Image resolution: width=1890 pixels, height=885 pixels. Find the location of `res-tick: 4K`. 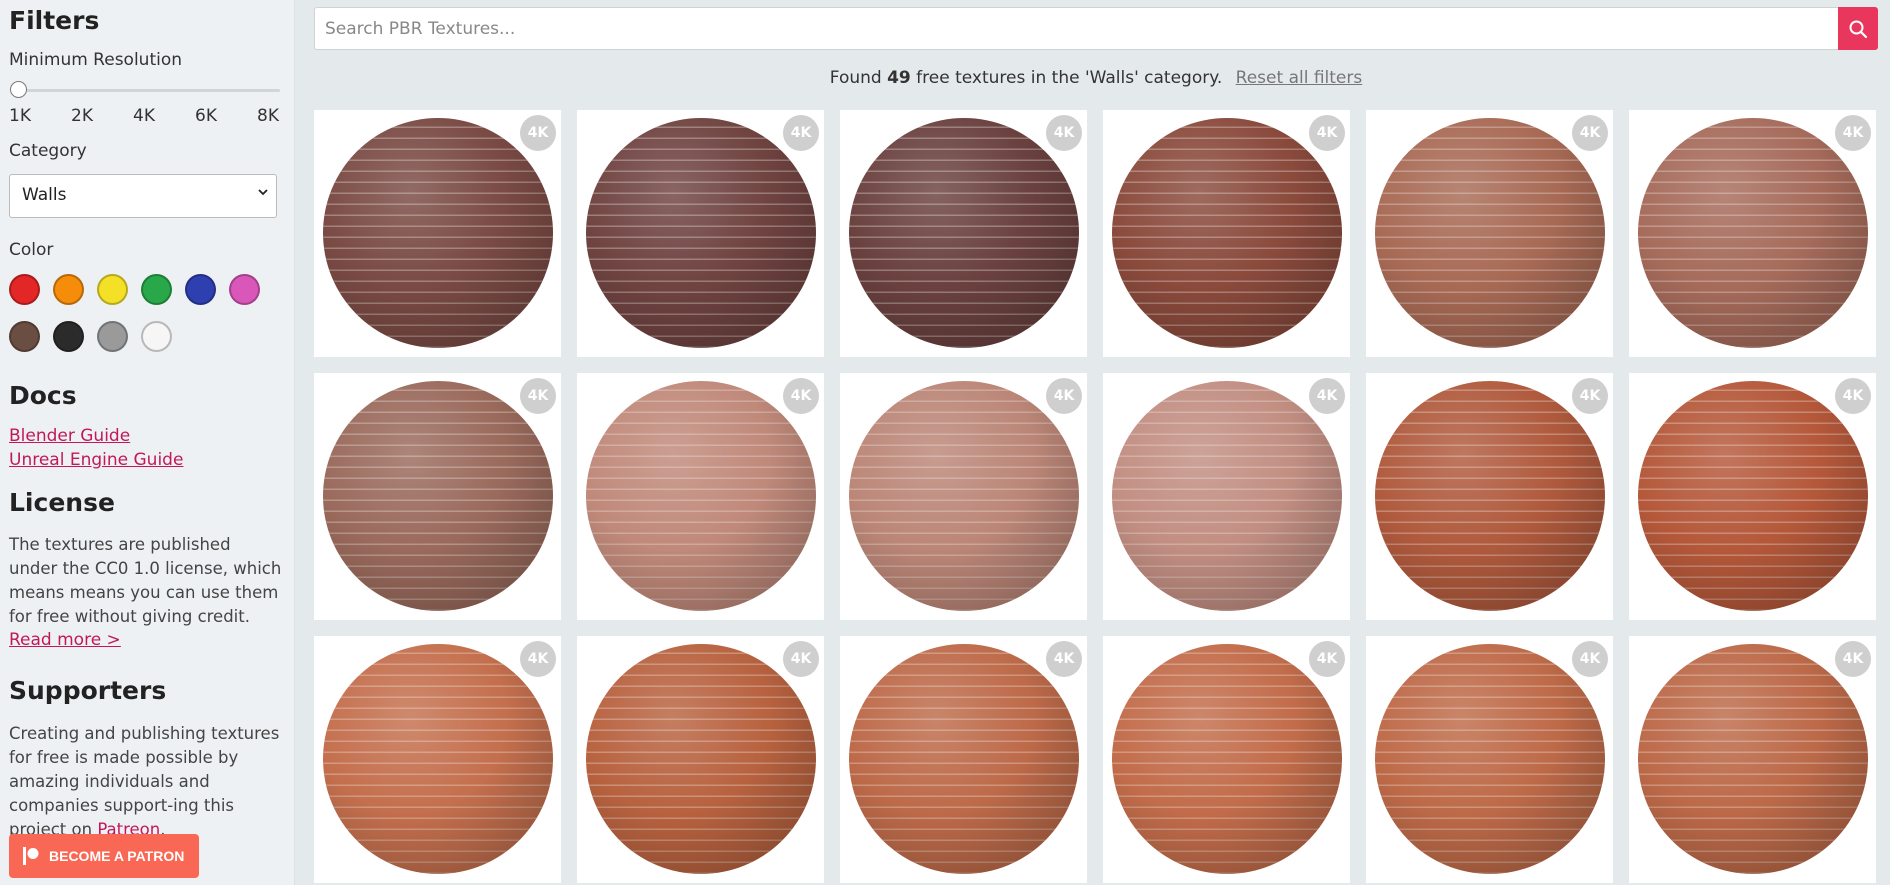

res-tick: 4K is located at coordinates (144, 116).